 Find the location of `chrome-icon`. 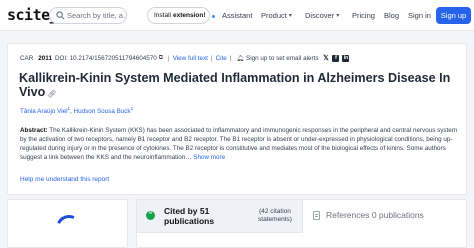

chrome-icon is located at coordinates (210, 15).